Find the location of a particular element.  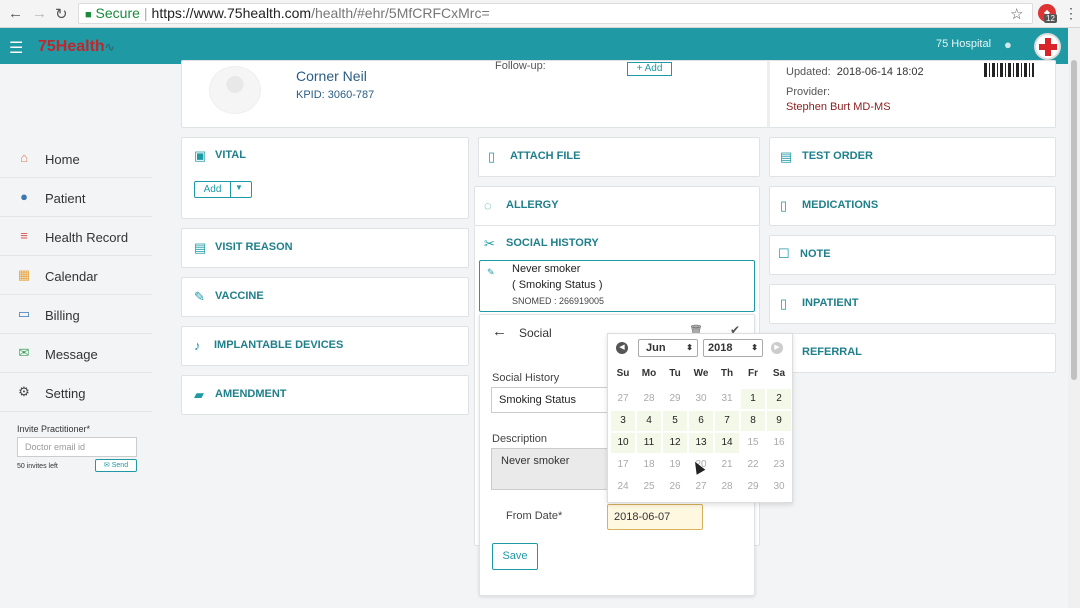

sidebar-item-label: Home is located at coordinates (62, 159).